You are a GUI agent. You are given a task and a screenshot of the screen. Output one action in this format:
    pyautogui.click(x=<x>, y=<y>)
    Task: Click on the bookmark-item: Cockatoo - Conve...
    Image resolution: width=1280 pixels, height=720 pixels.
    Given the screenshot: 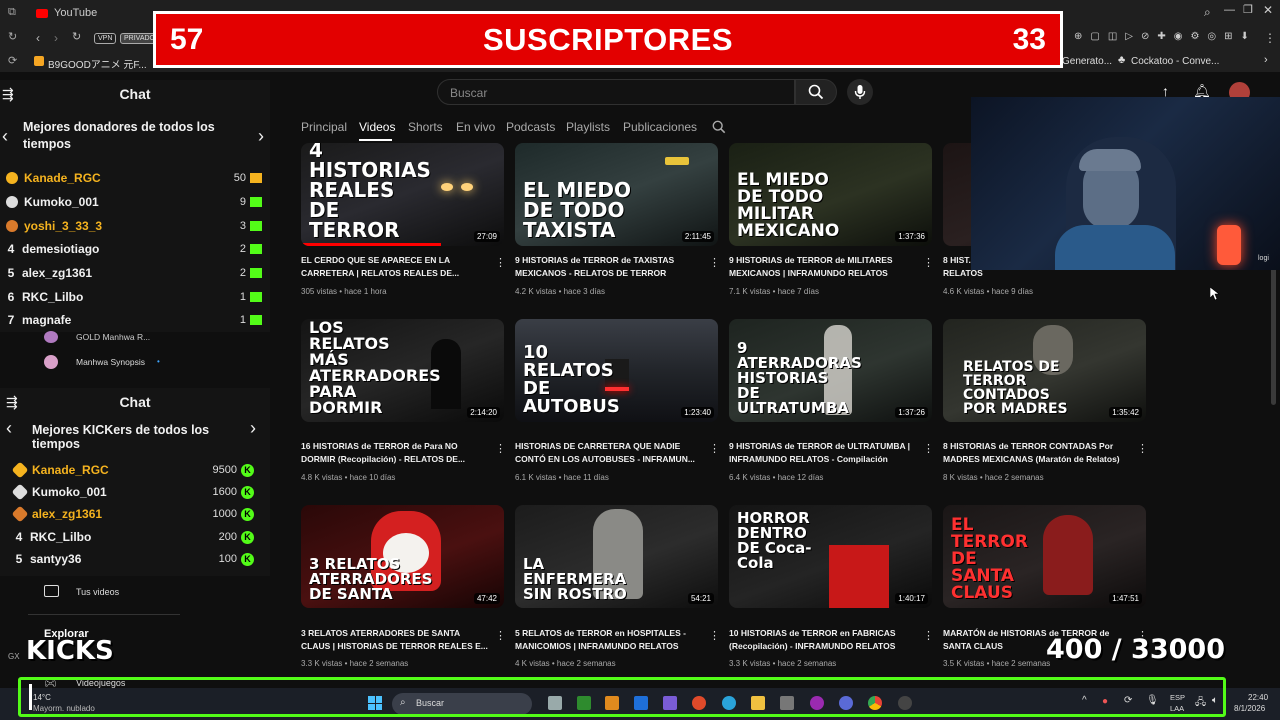 What is the action you would take?
    pyautogui.click(x=1175, y=61)
    